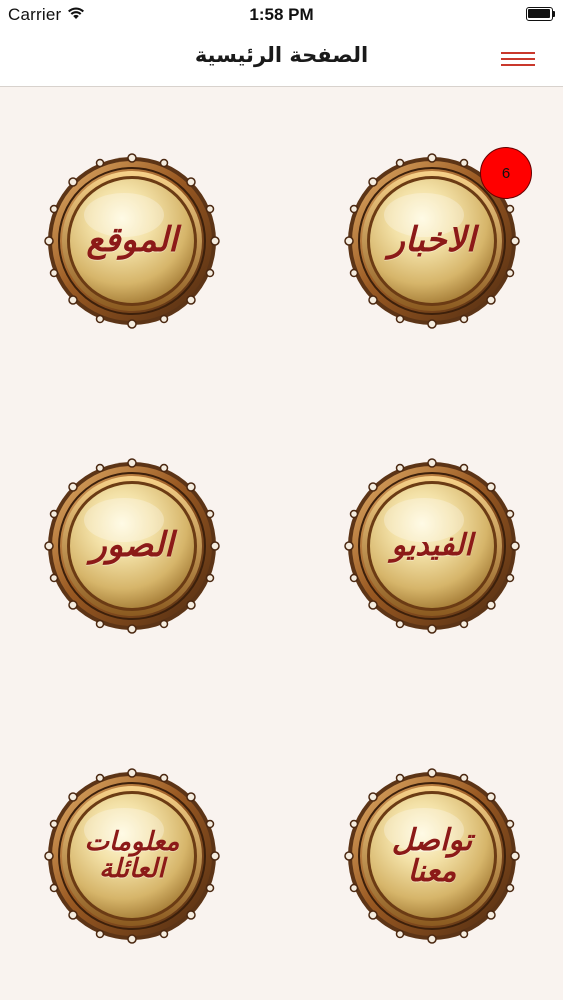 Image resolution: width=563 pixels, height=1000 pixels. I want to click on tile-photos: الصور, so click(132, 546).